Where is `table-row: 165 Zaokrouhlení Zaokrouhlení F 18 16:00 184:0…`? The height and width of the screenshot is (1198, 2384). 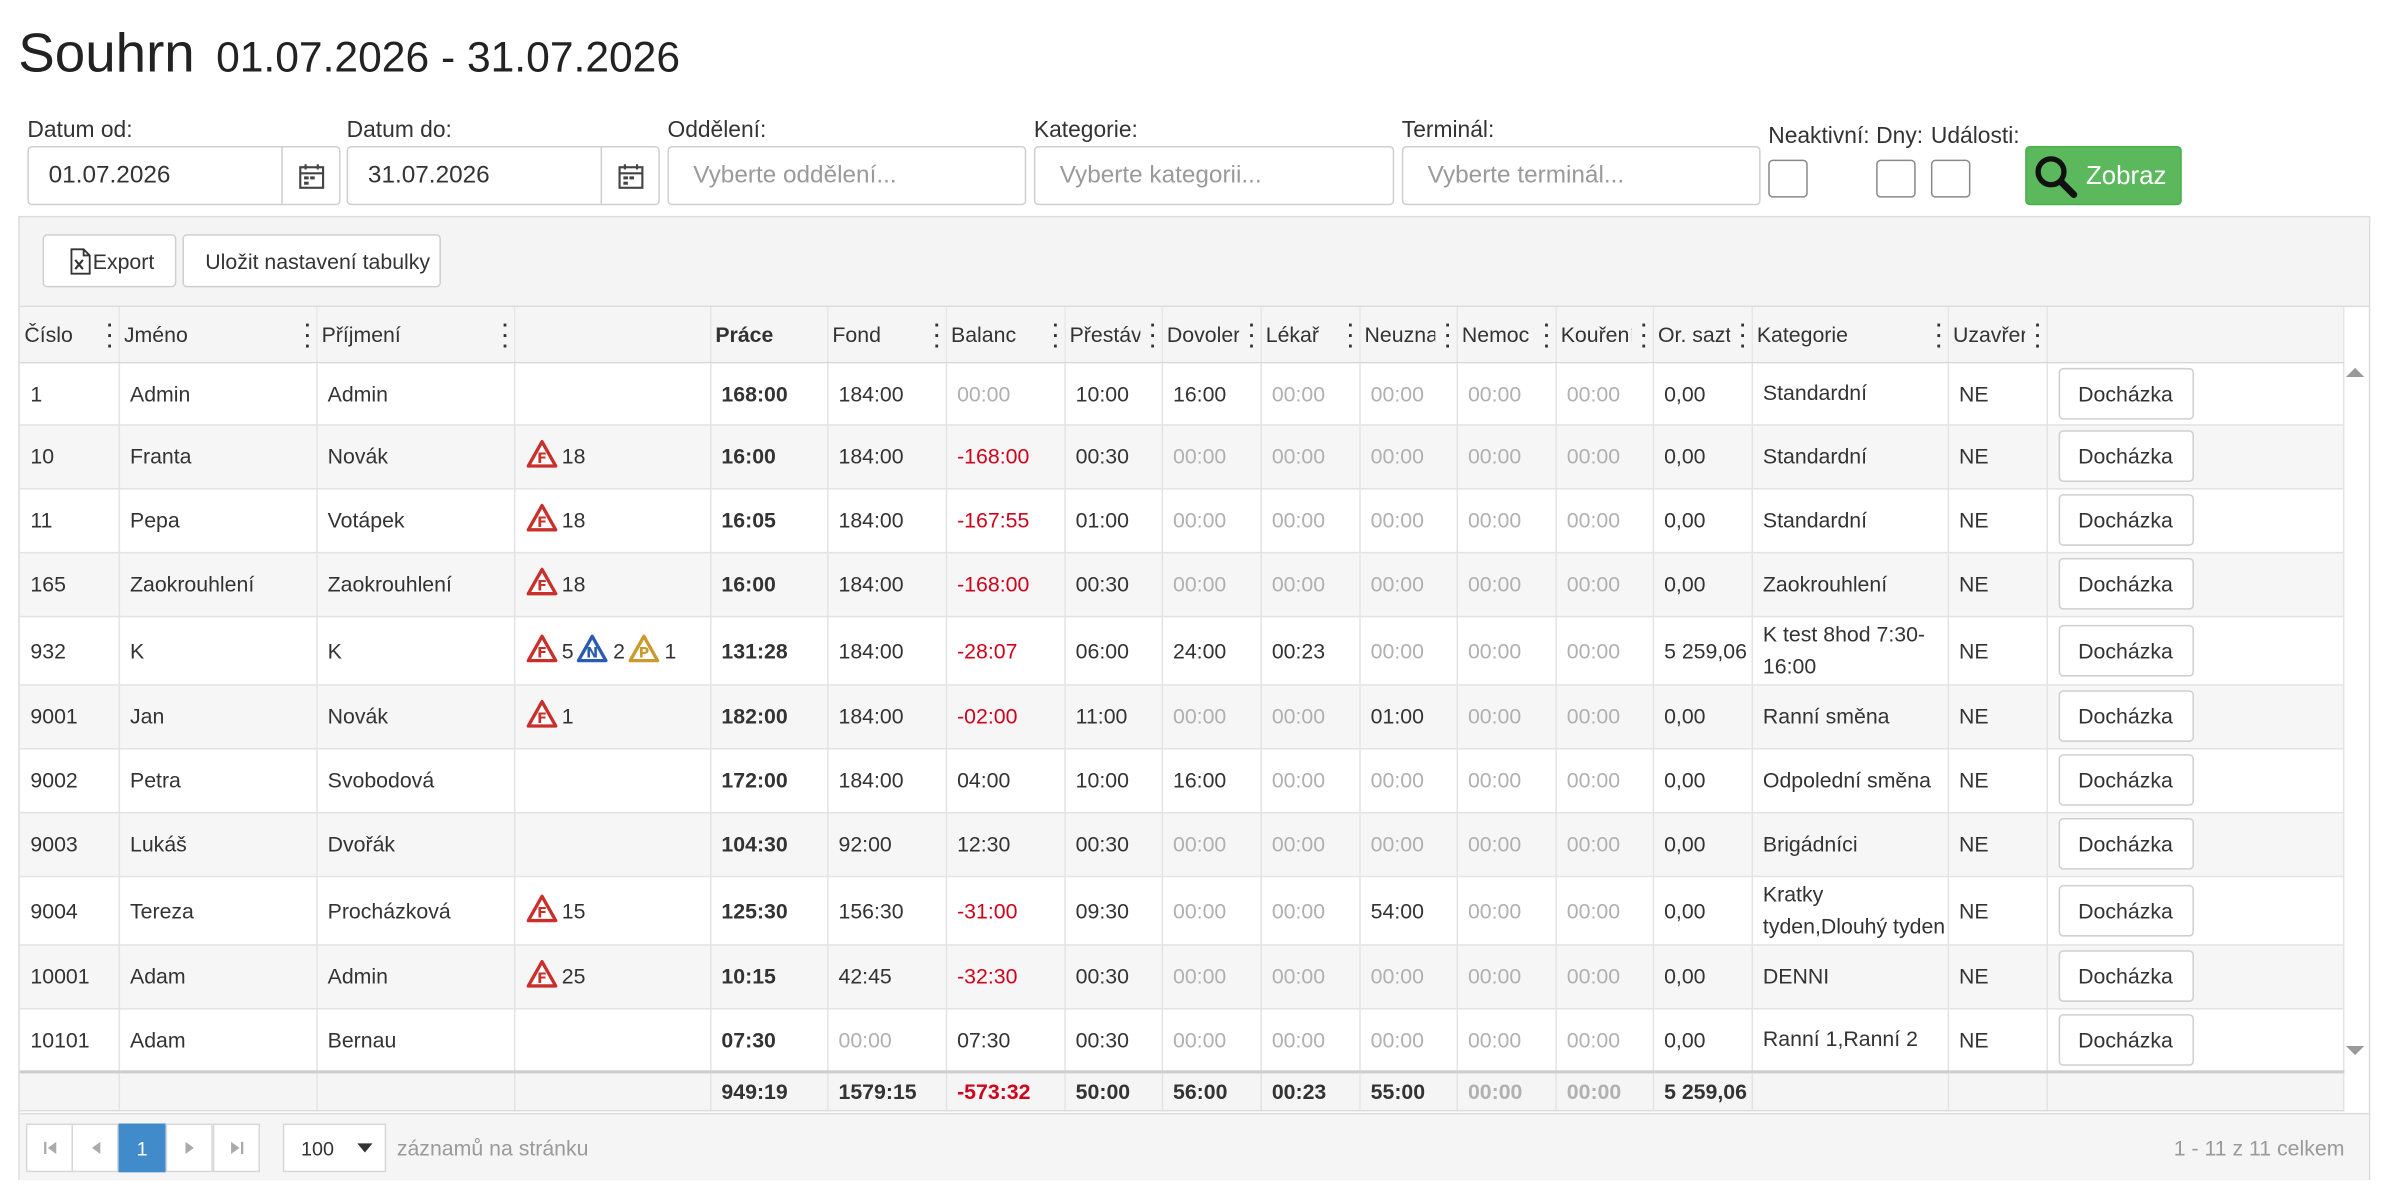
table-row: 165 Zaokrouhlení Zaokrouhlení F 18 16:00 184:0… is located at coordinates (1181, 584).